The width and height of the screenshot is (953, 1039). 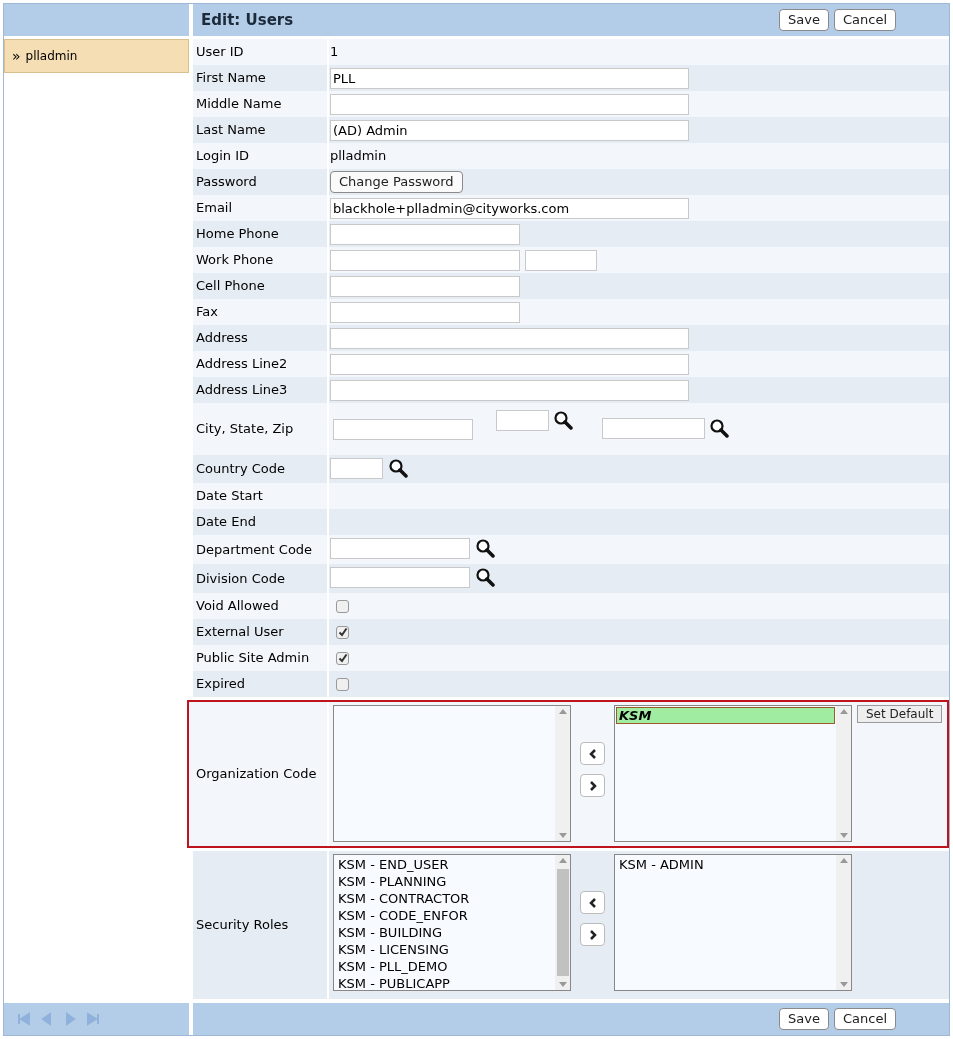 What do you see at coordinates (900, 714) in the screenshot?
I see `set-default-button: Set Default` at bounding box center [900, 714].